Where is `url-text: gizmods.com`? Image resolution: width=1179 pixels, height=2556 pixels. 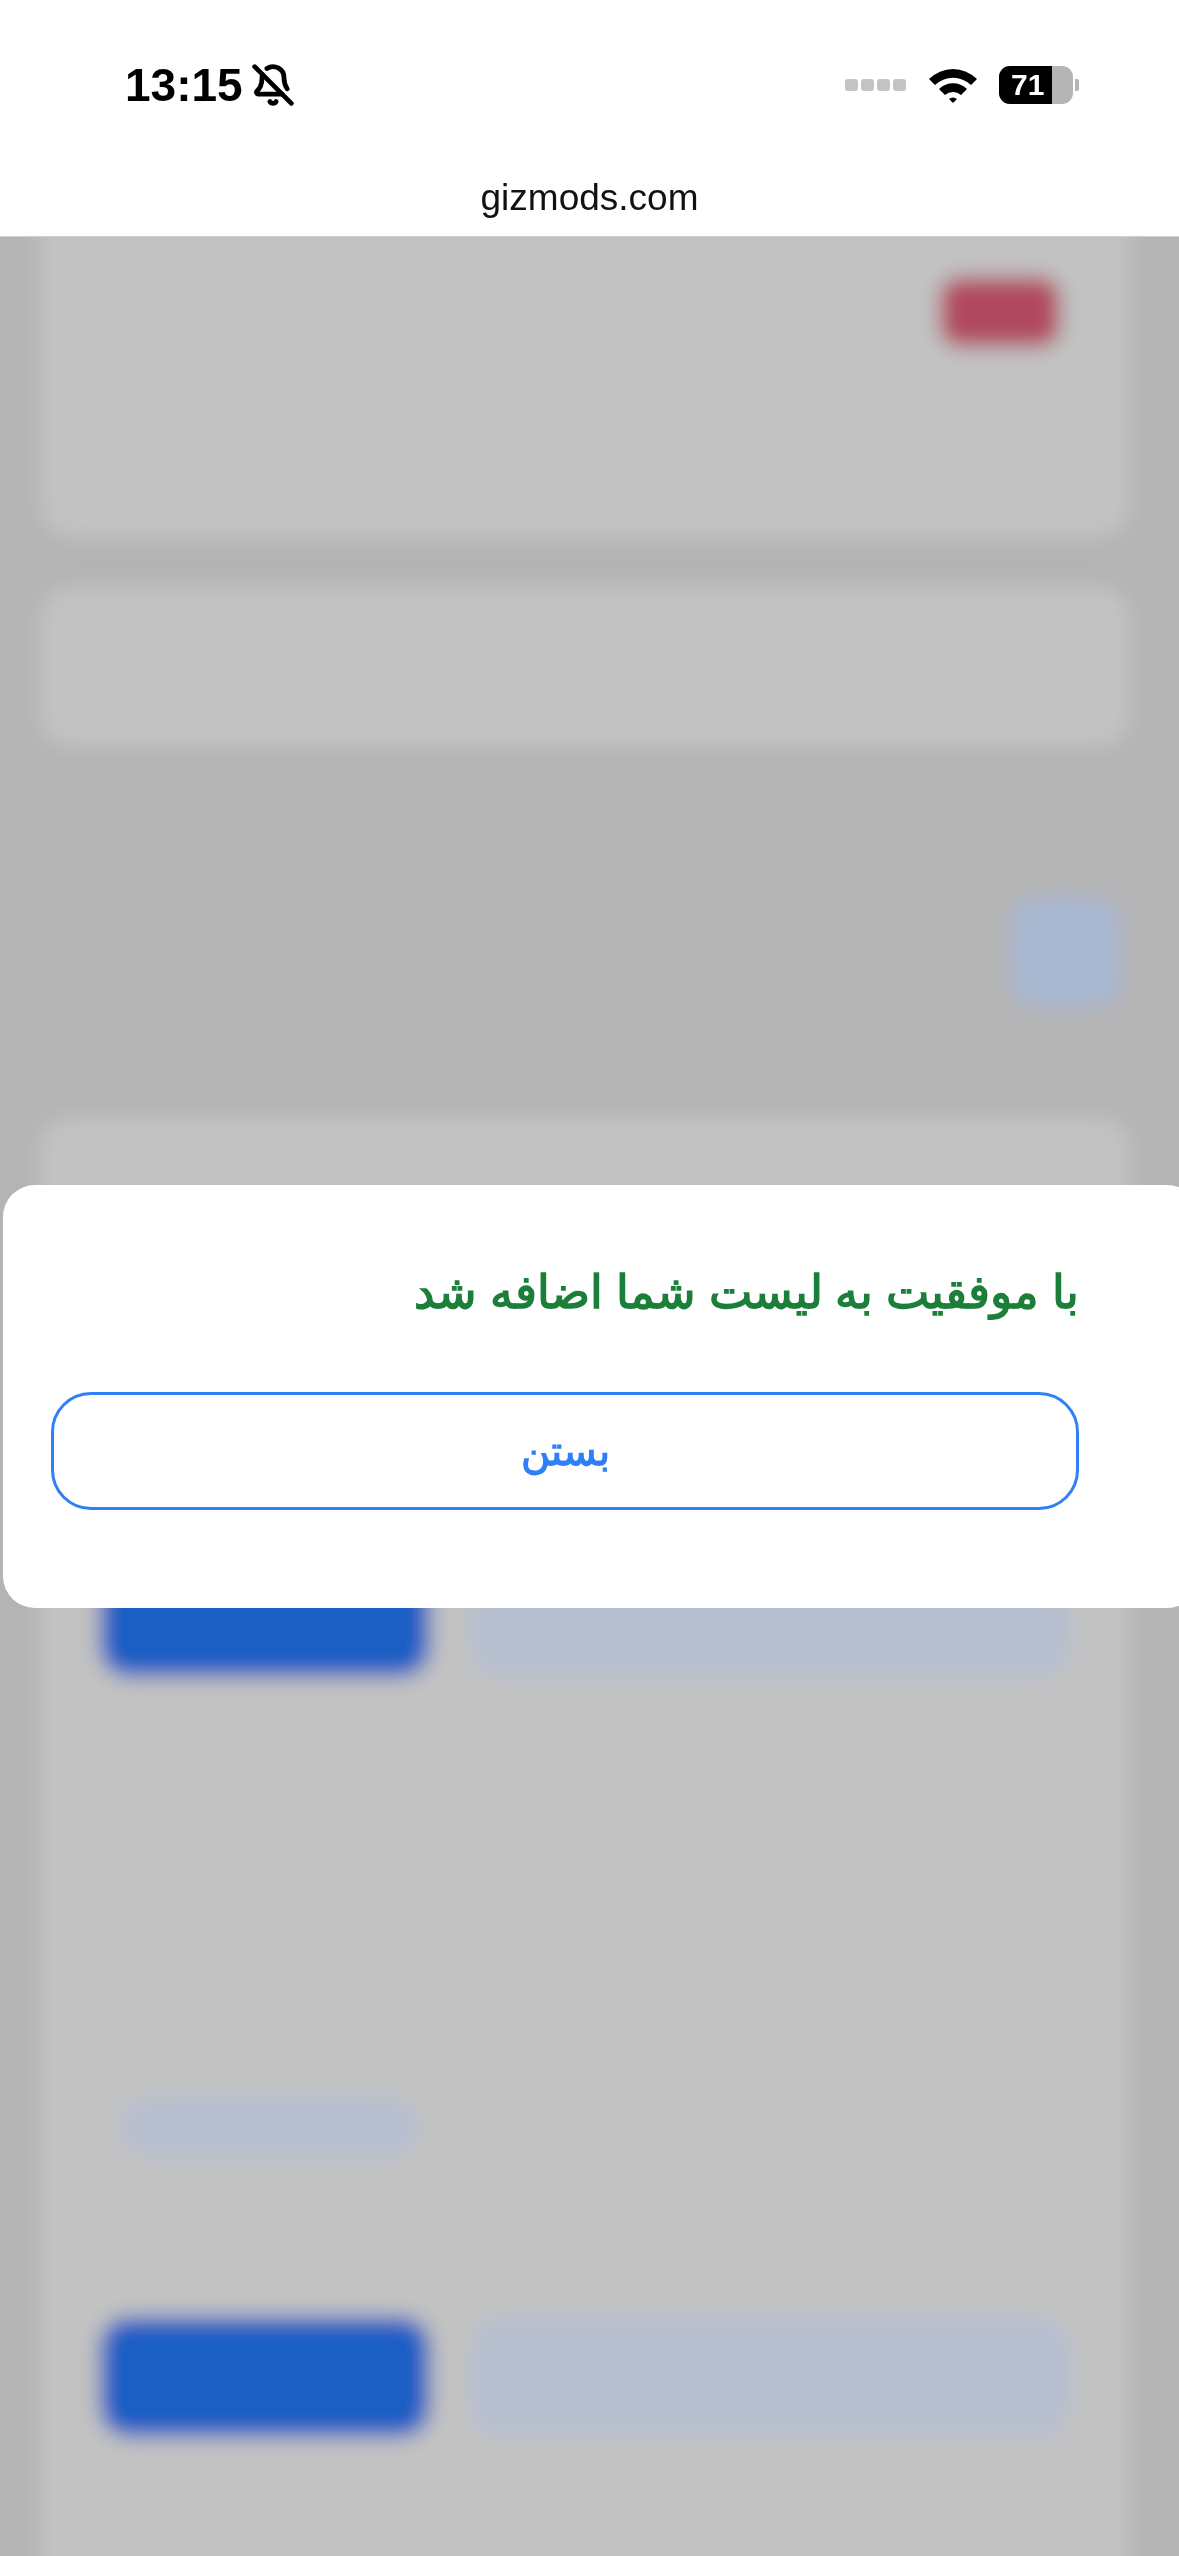
url-text: gizmods.com is located at coordinates (589, 198).